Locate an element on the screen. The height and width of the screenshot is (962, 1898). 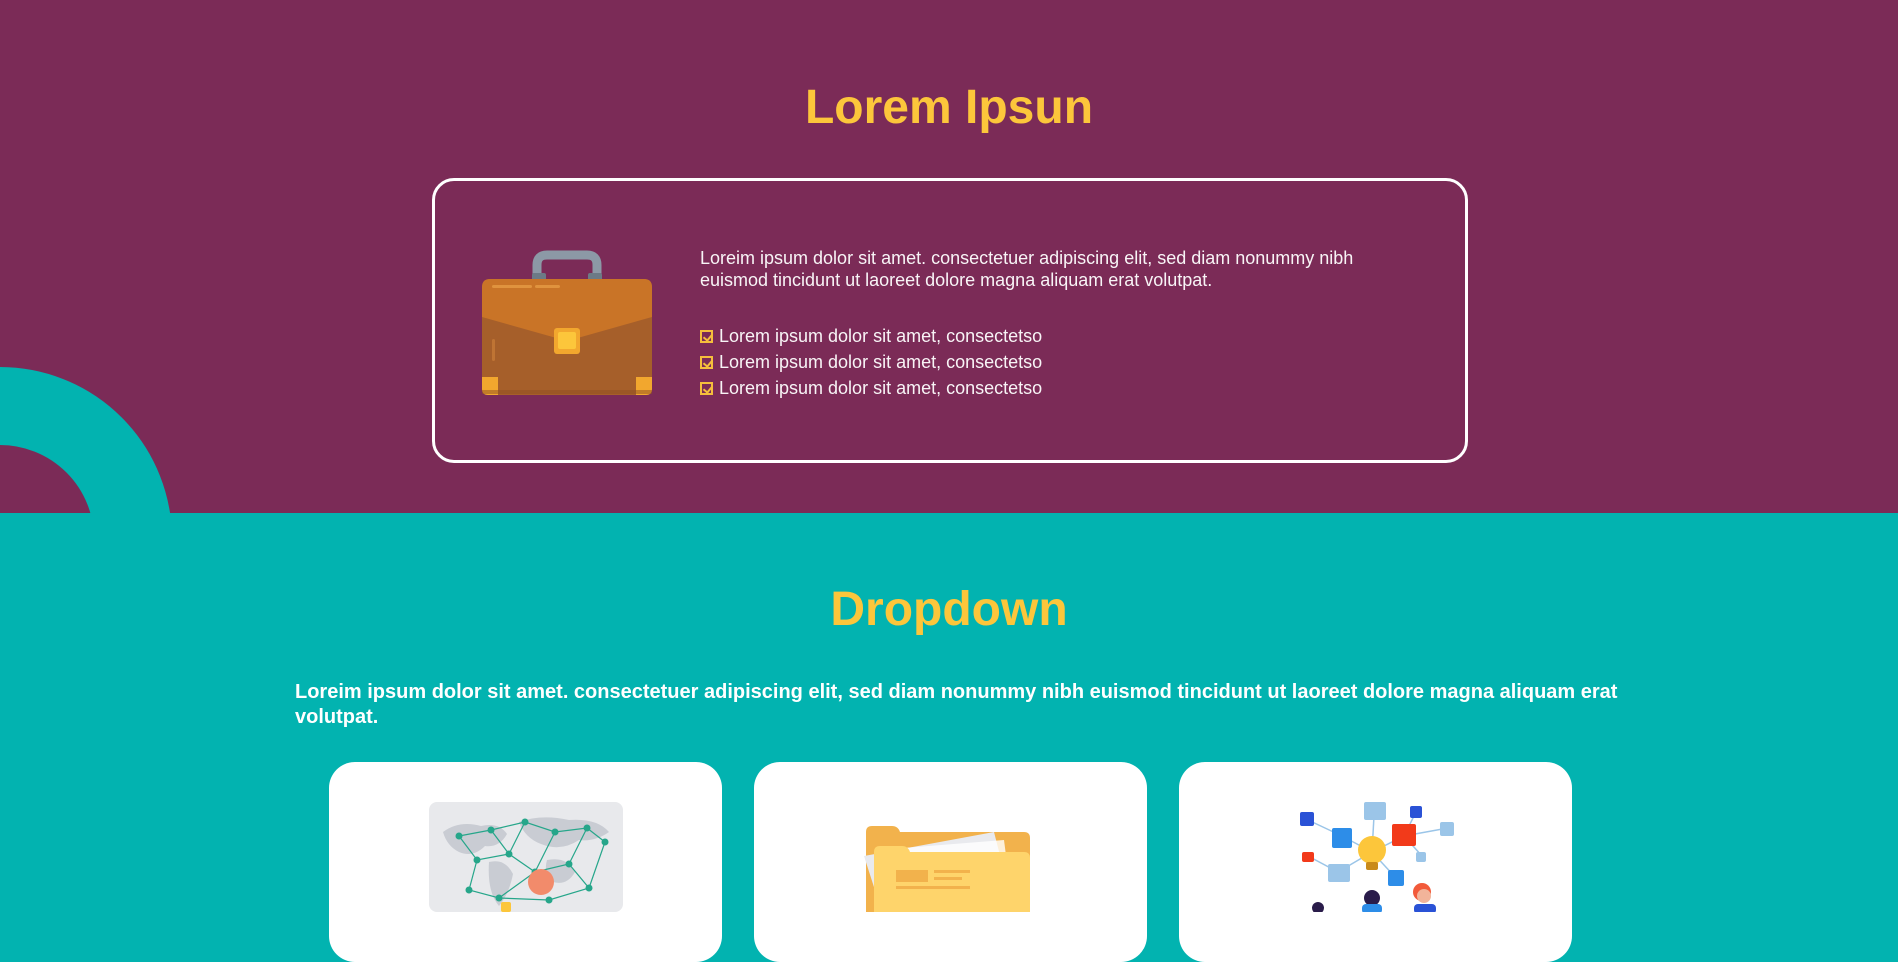
dropdown-card-idea is located at coordinates (1375, 862).